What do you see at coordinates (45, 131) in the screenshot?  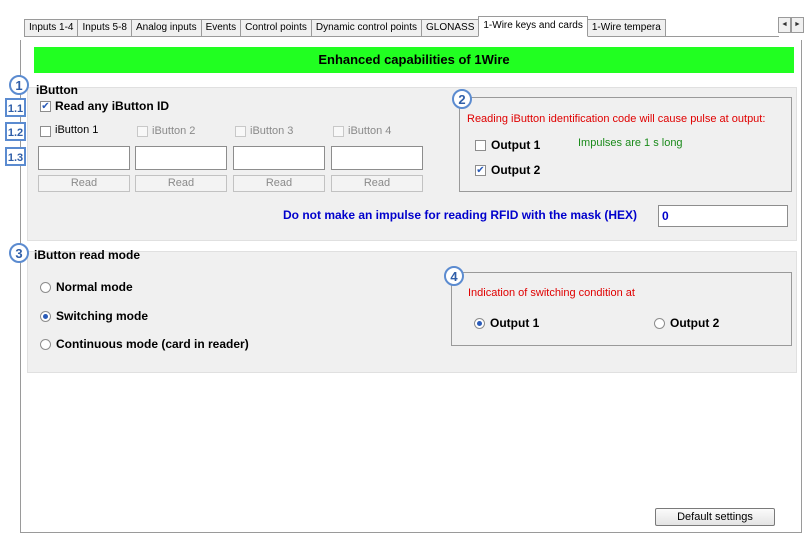 I see `ibutton-1-checkbox` at bounding box center [45, 131].